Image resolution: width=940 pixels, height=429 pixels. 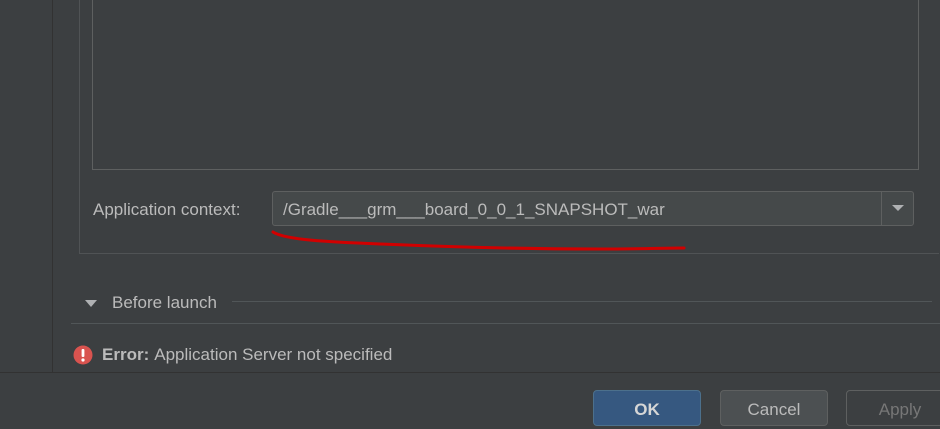 What do you see at coordinates (164, 302) in the screenshot?
I see `before-launch-label: Before launch` at bounding box center [164, 302].